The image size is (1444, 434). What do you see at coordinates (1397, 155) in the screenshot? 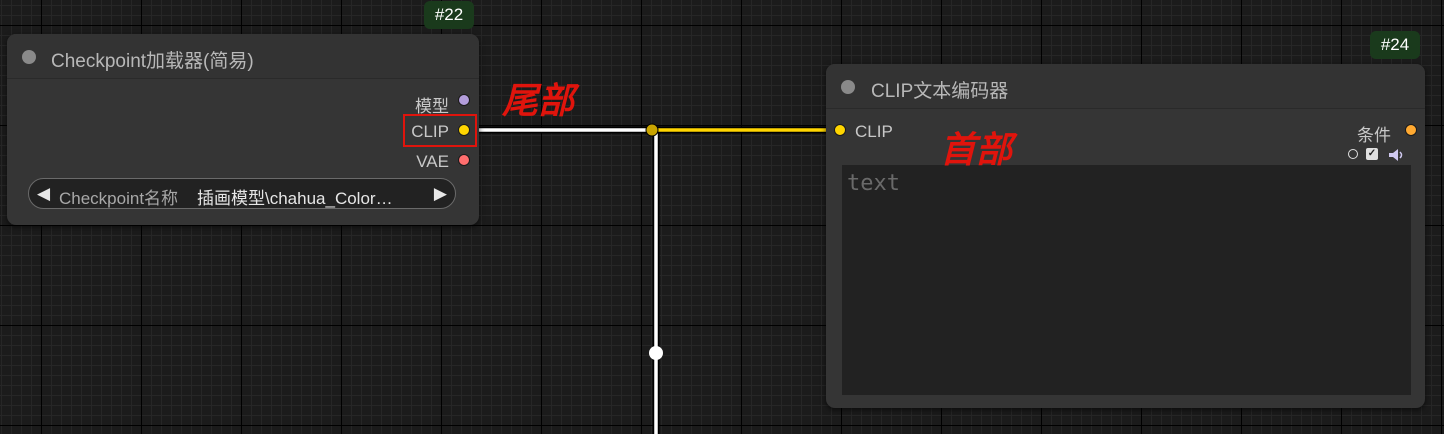
I see `speaker-icon` at bounding box center [1397, 155].